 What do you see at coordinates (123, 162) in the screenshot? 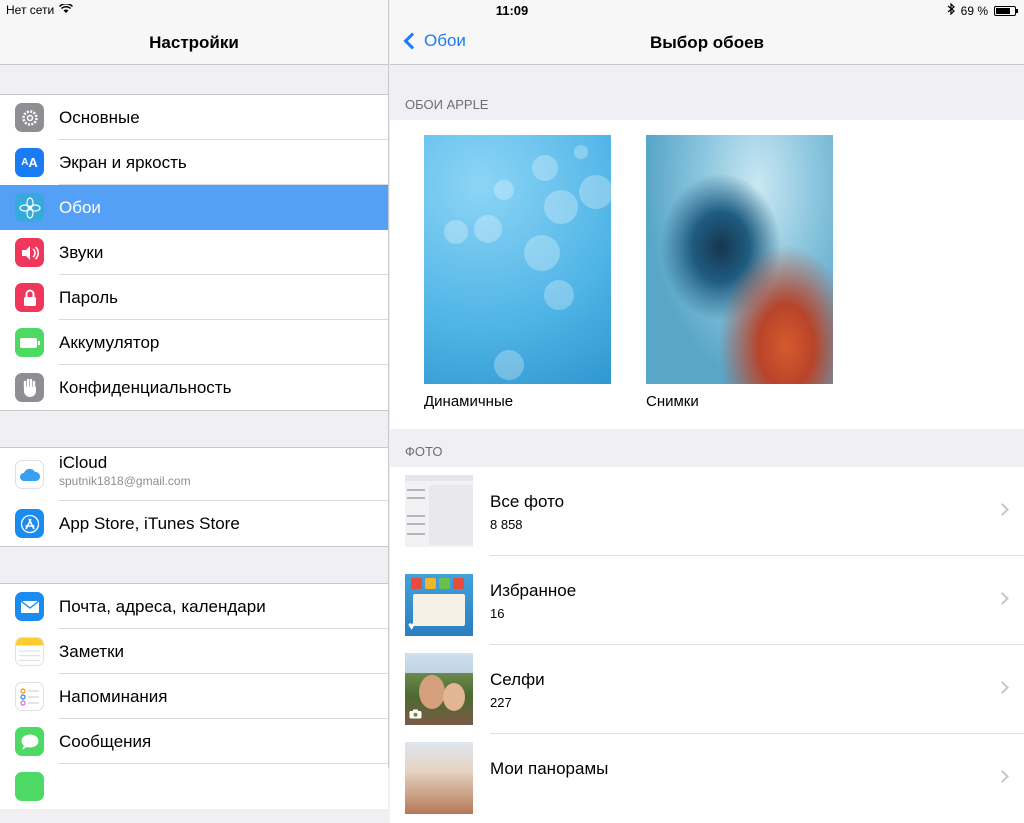
I see `settings-row-label: Экран и яркость` at bounding box center [123, 162].